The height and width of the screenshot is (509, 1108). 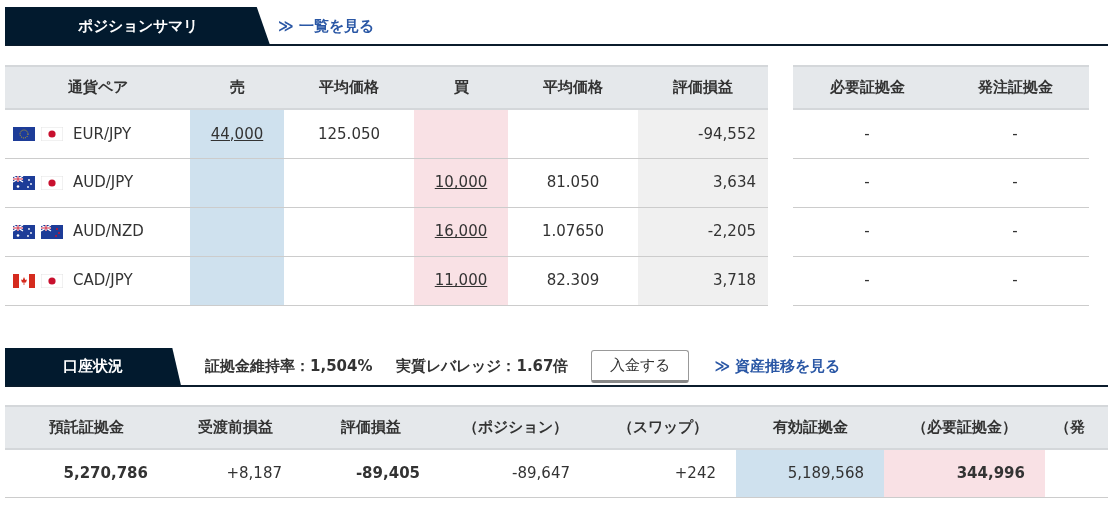 What do you see at coordinates (103, 183) in the screenshot?
I see `currency-pair: AUD/JPY` at bounding box center [103, 183].